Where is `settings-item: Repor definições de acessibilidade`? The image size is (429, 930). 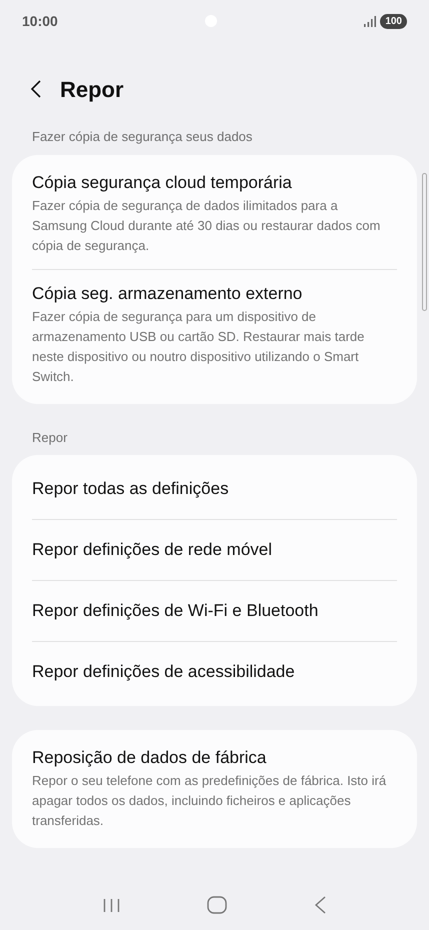 settings-item: Repor definições de acessibilidade is located at coordinates (214, 672).